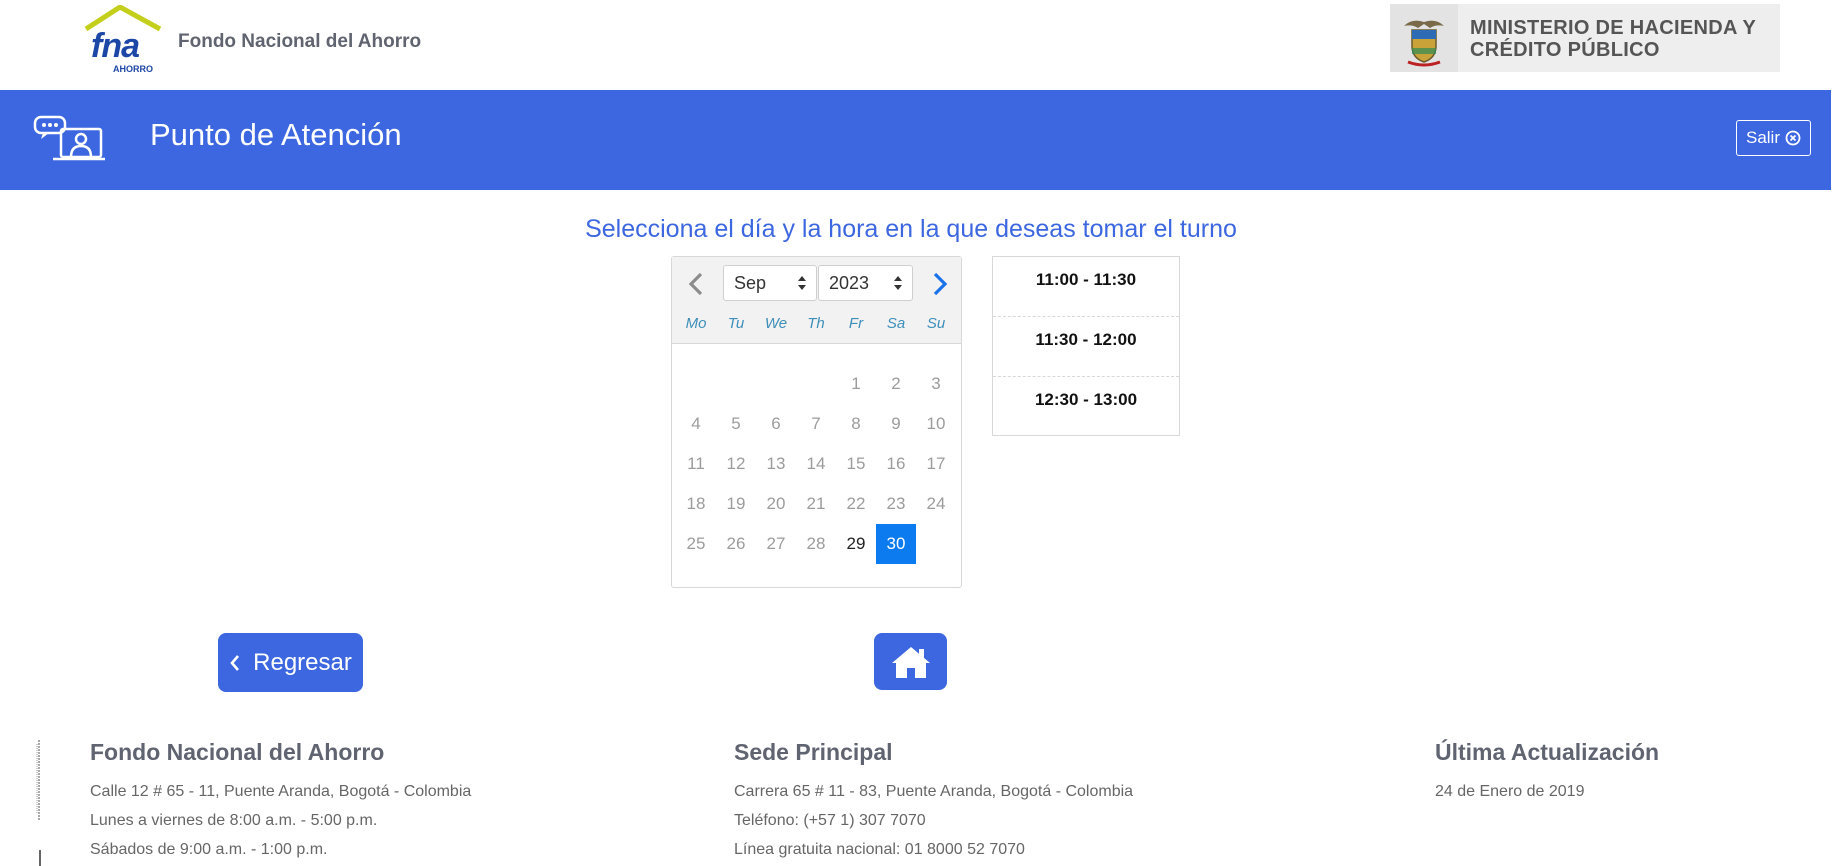 This screenshot has height=866, width=1833. I want to click on calendar-day: 12, so click(736, 463).